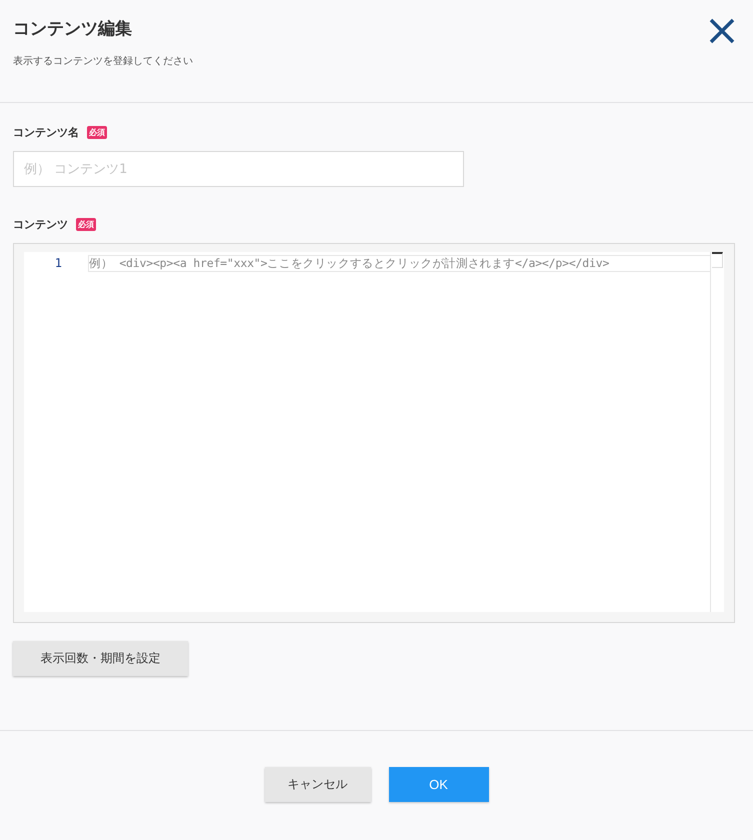 This screenshot has width=753, height=840. I want to click on scrollbar-icon, so click(717, 260).